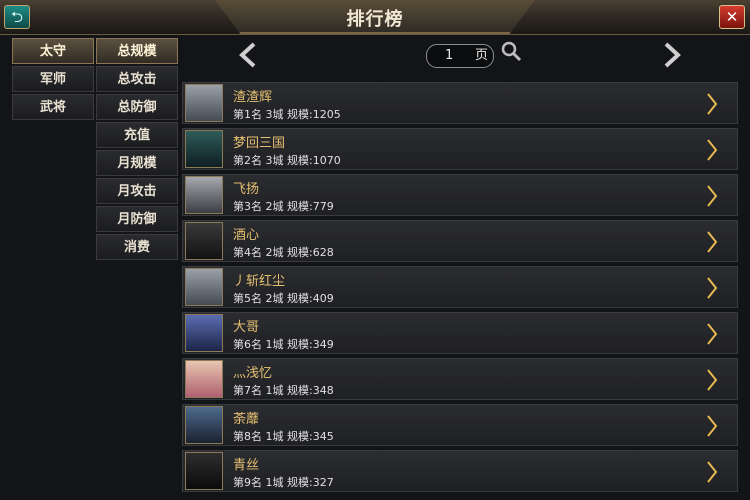  I want to click on player-info: 第5名 2城 规模:409, so click(283, 298).